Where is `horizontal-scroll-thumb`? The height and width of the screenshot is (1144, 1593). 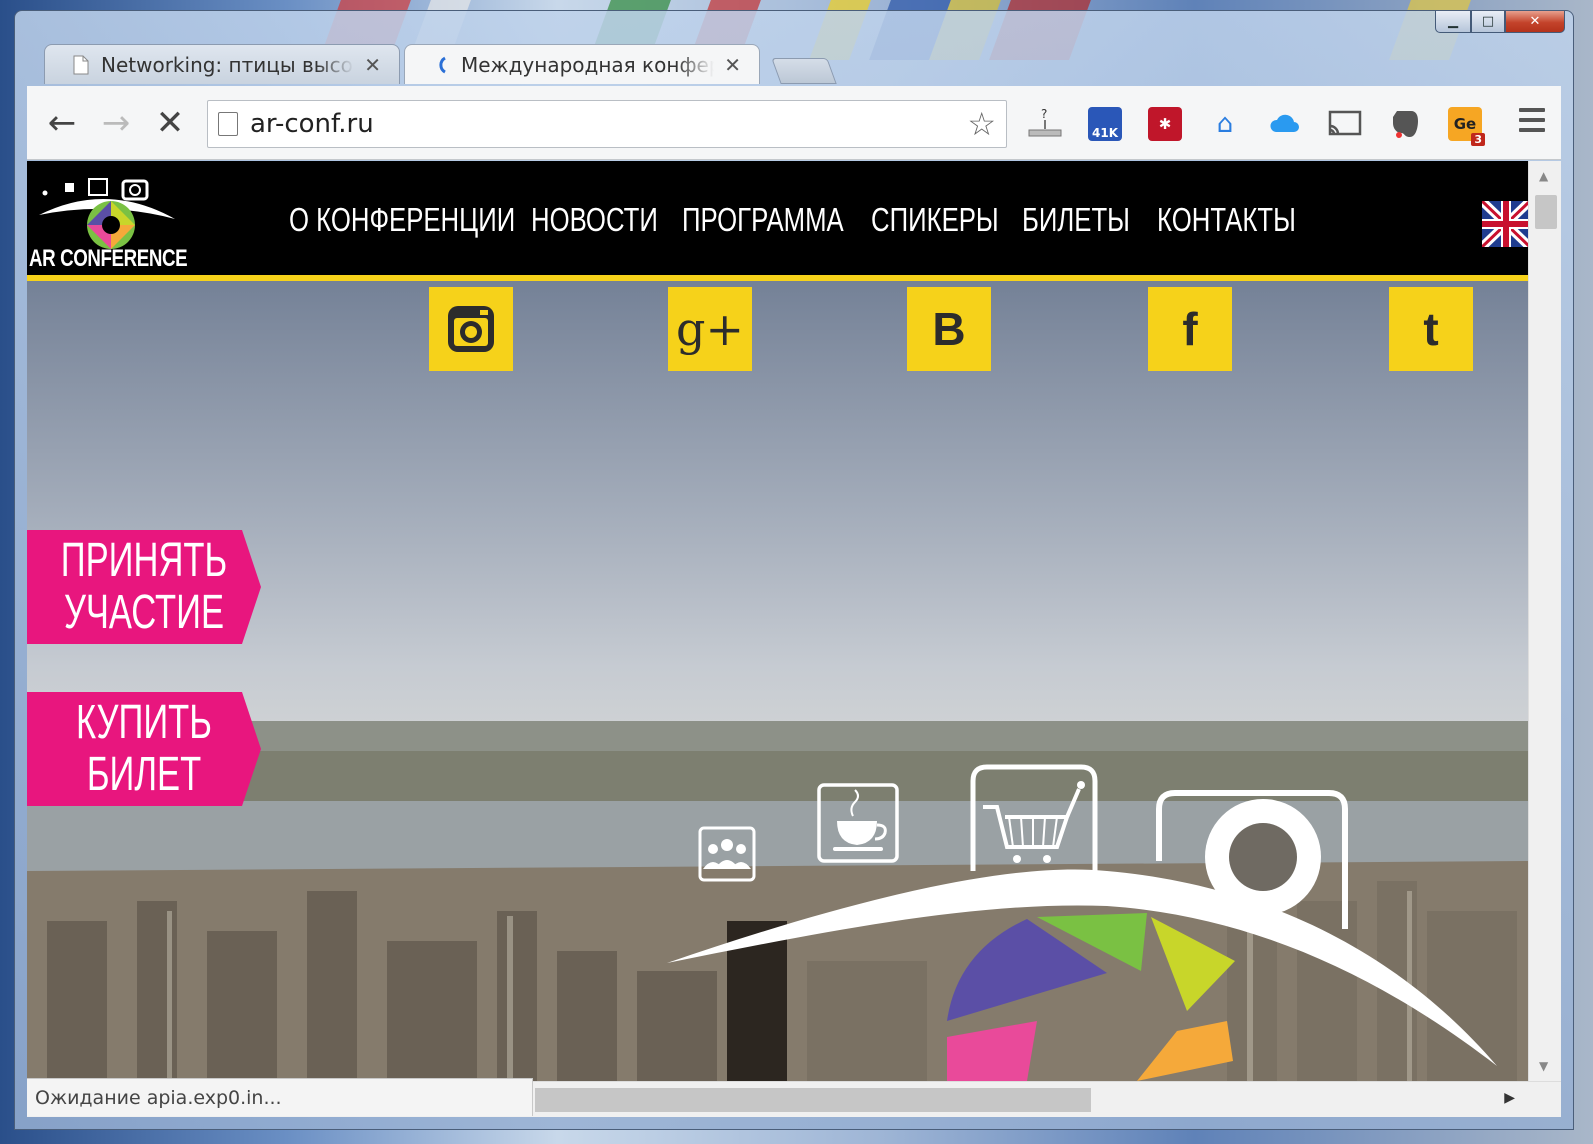 horizontal-scroll-thumb is located at coordinates (813, 1100).